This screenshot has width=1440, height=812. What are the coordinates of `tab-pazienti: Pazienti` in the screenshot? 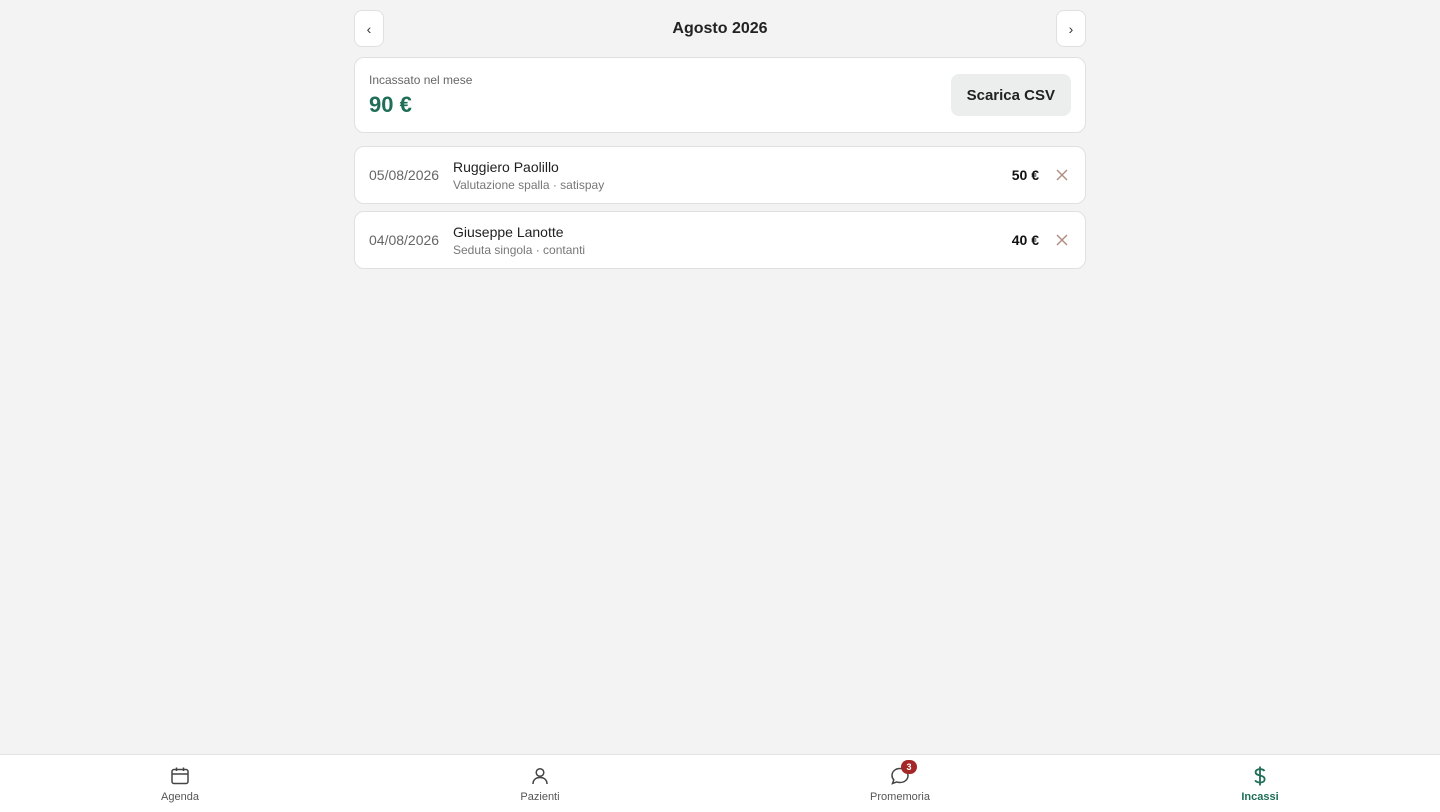 It's located at (540, 783).